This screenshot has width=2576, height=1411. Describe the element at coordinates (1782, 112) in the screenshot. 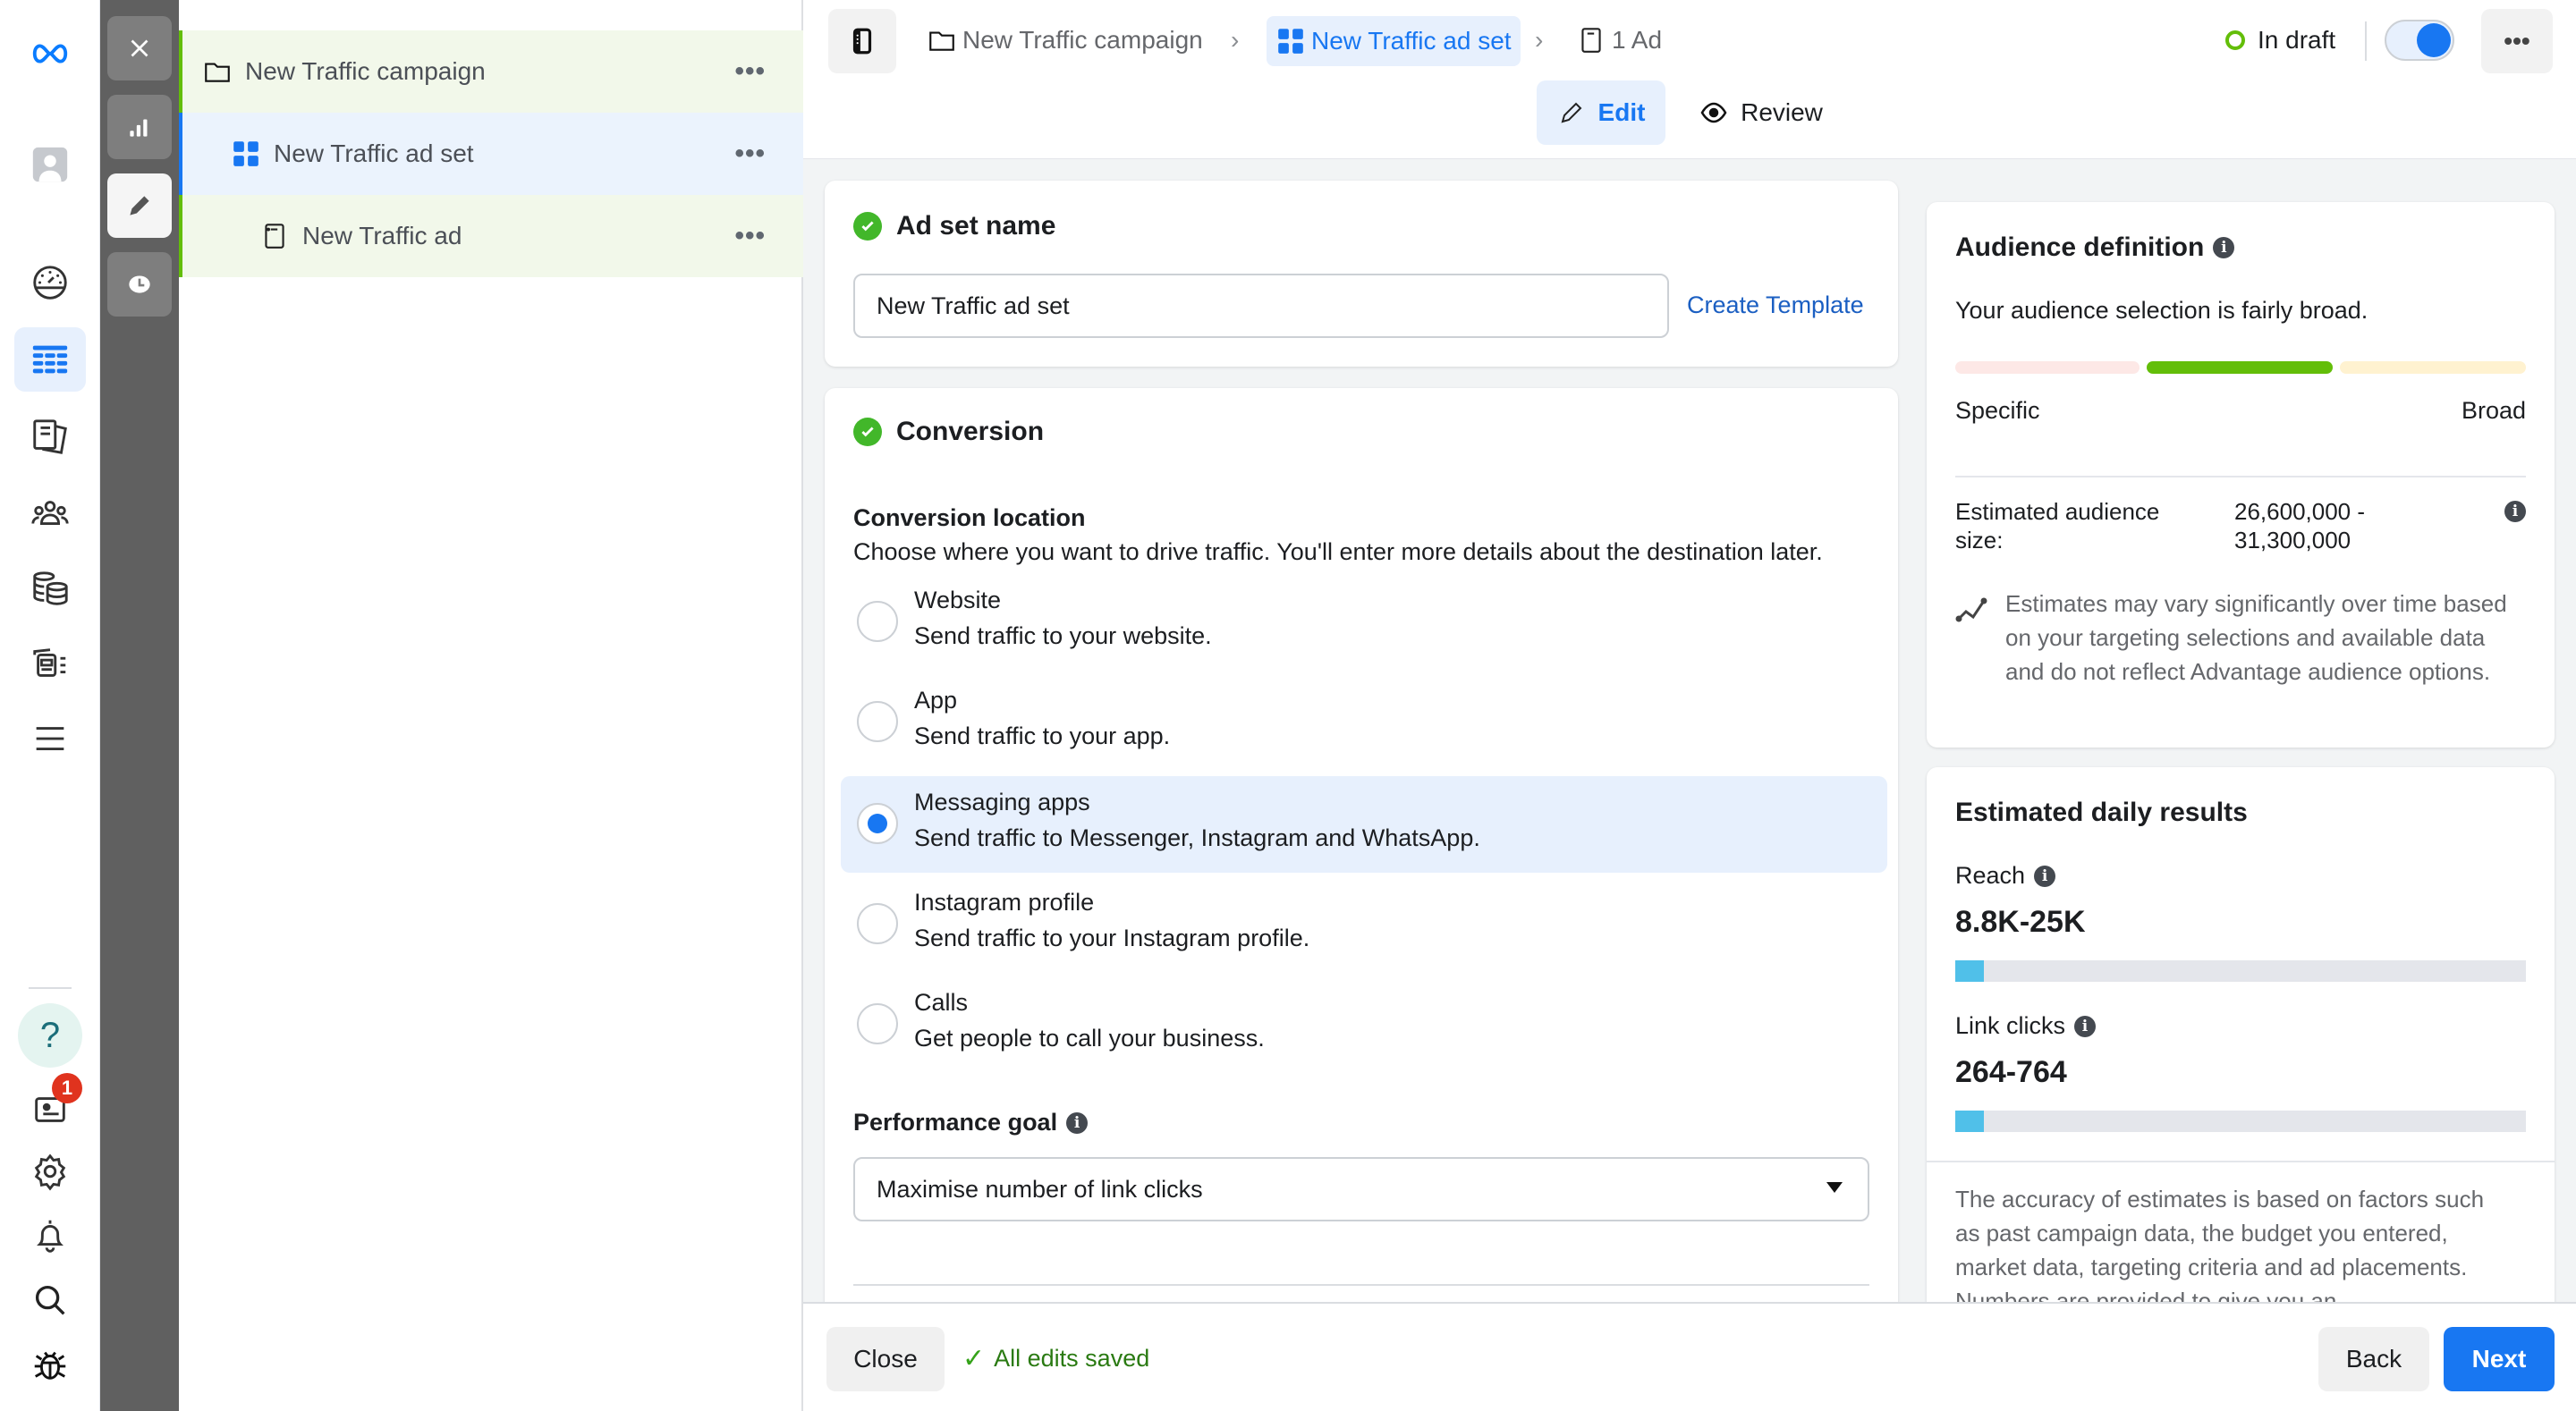

I see `tab-label: Review` at that location.